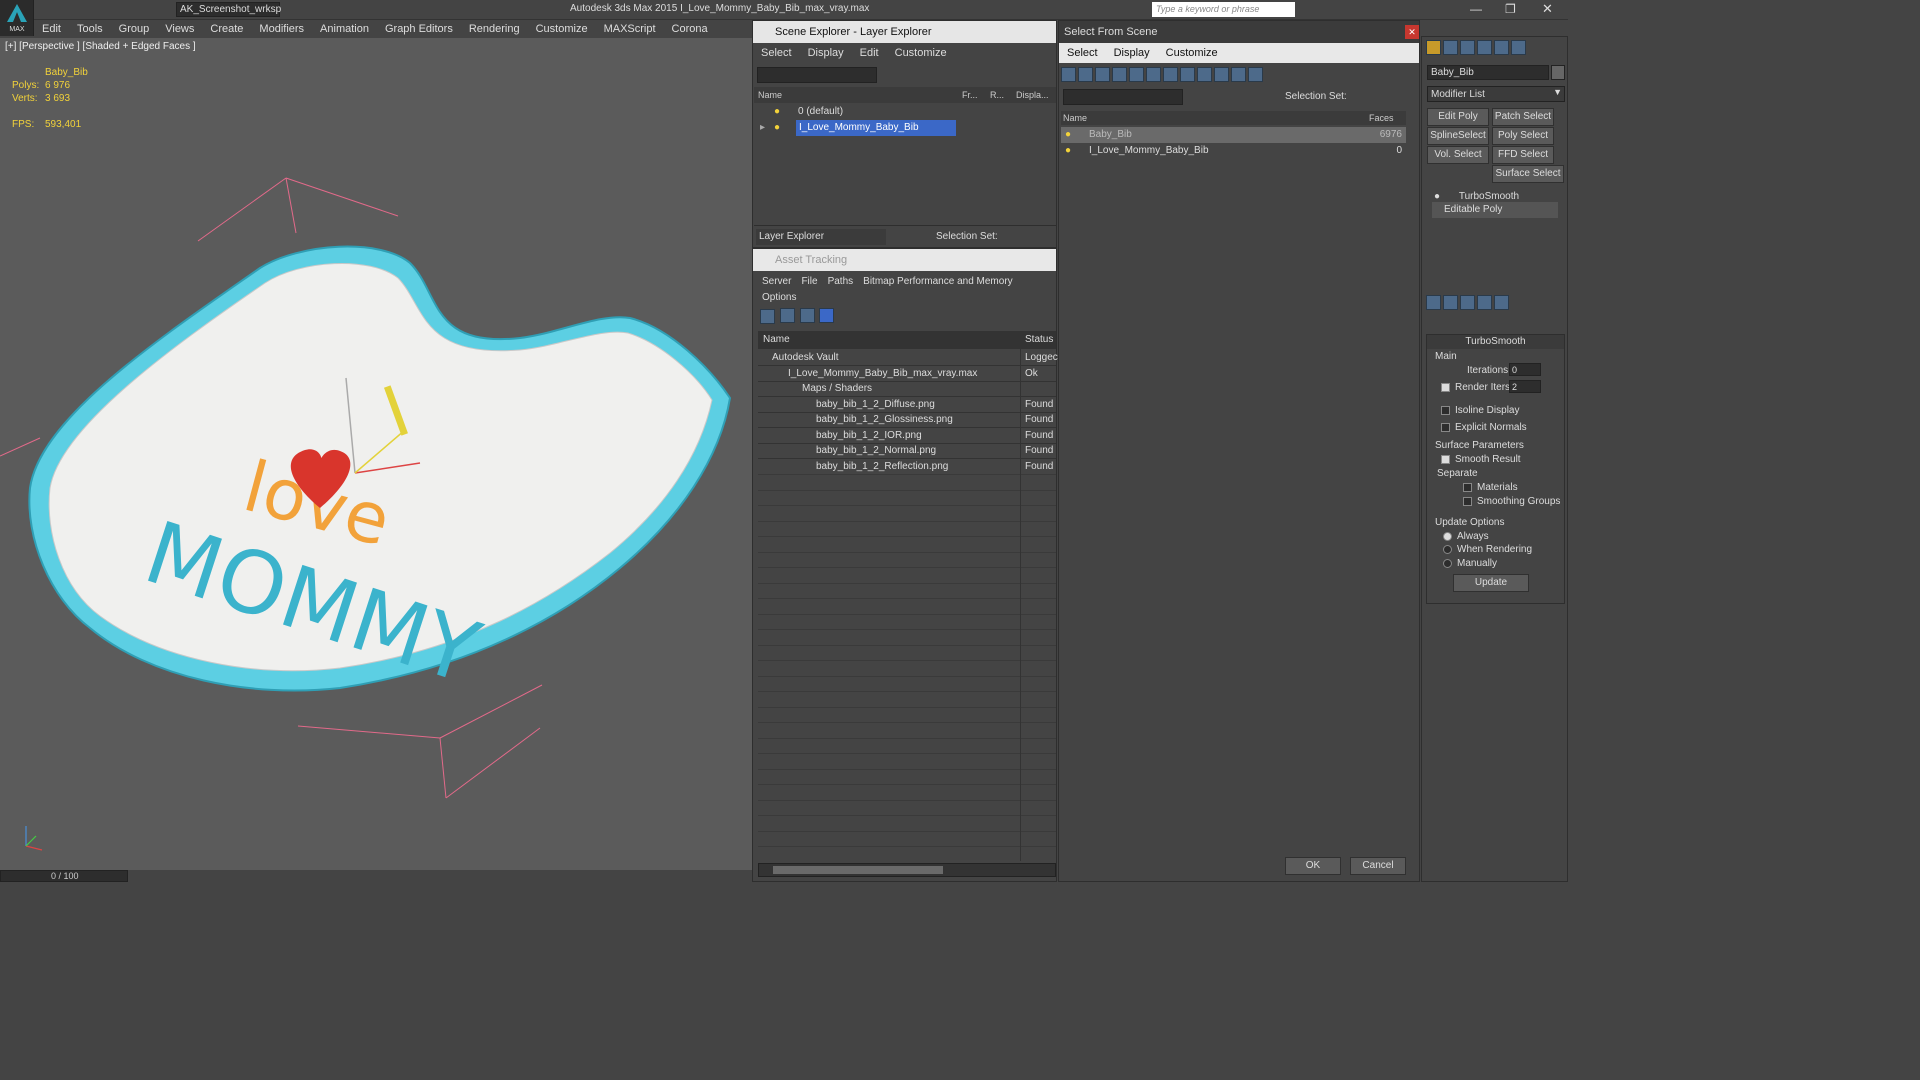  Describe the element at coordinates (907, 389) in the screenshot. I see `asset-row: Maps / Shaders` at that location.